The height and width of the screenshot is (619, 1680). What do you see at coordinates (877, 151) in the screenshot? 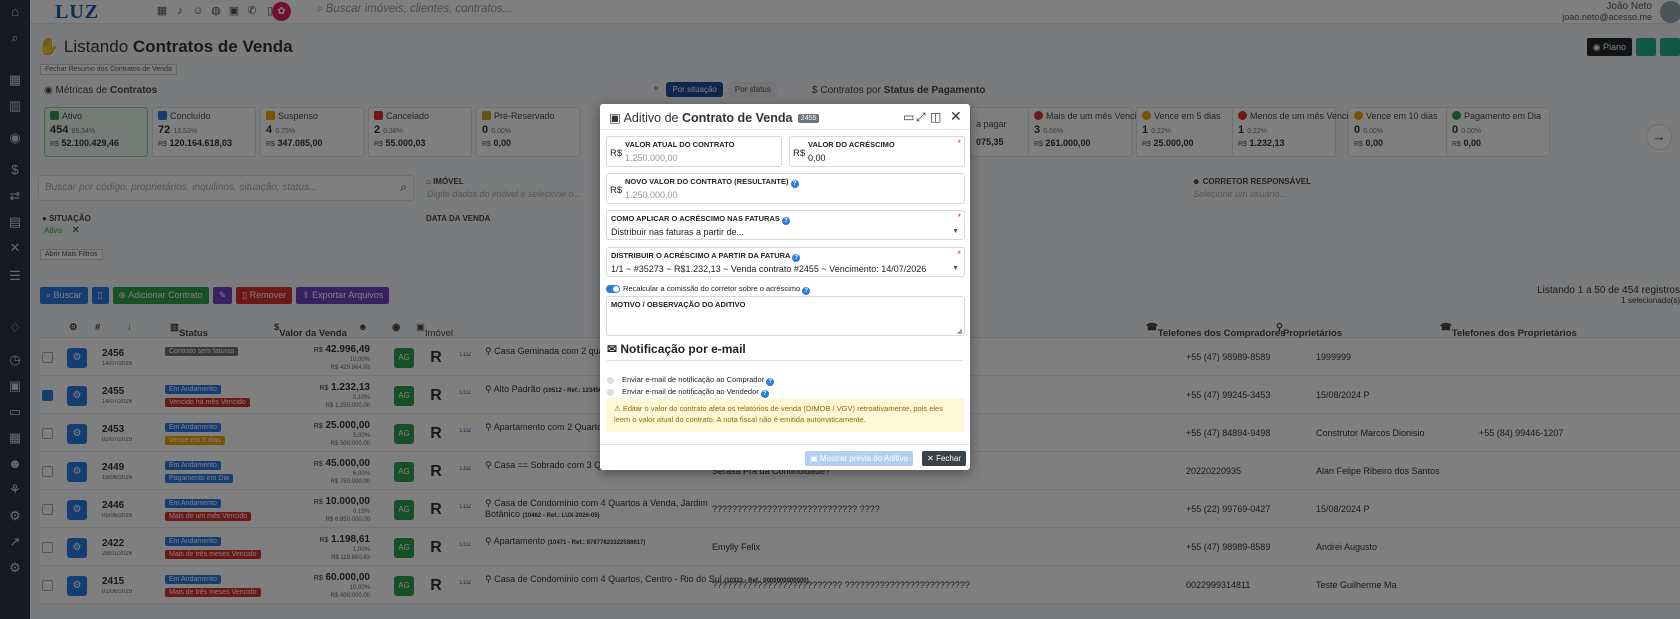
I see `valor-acrescimo-field: * VALOR DO ACRÉSCIMO R$ 0,00` at bounding box center [877, 151].